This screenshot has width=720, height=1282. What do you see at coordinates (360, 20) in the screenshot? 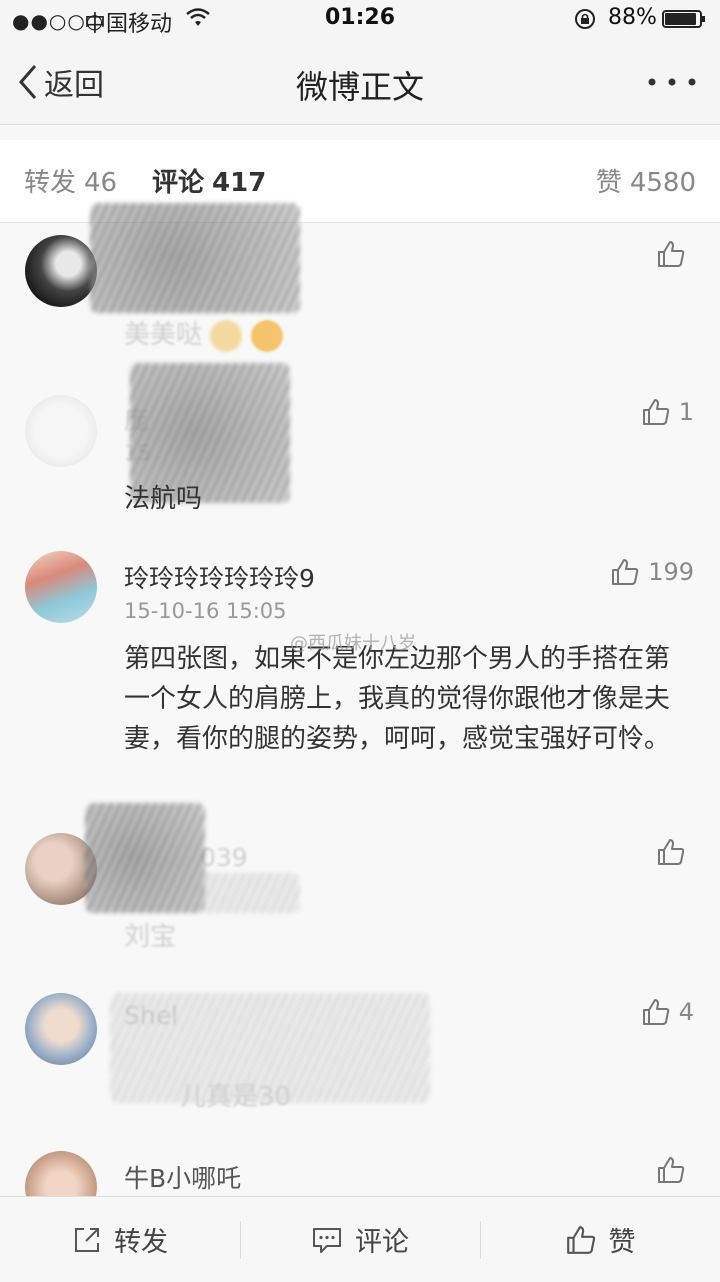
I see `status-bar: ●●○○○ 中国移动 01:26 88%` at bounding box center [360, 20].